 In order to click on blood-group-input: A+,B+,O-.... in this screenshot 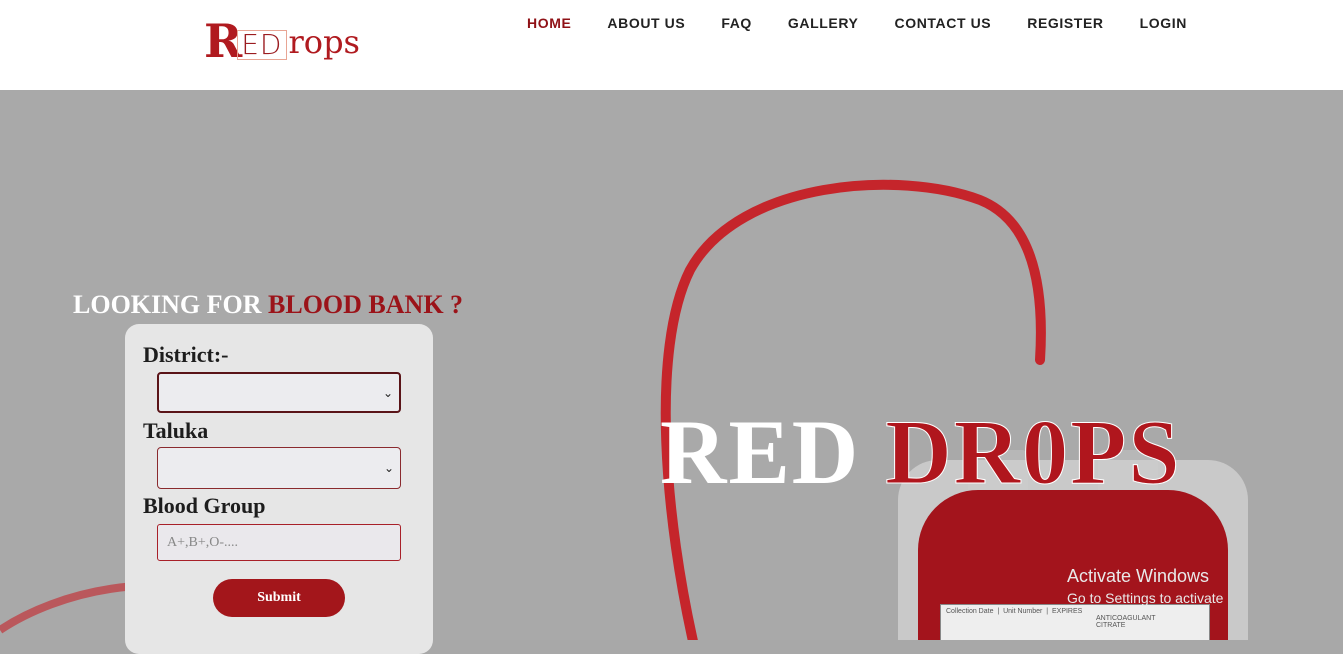, I will do `click(279, 542)`.